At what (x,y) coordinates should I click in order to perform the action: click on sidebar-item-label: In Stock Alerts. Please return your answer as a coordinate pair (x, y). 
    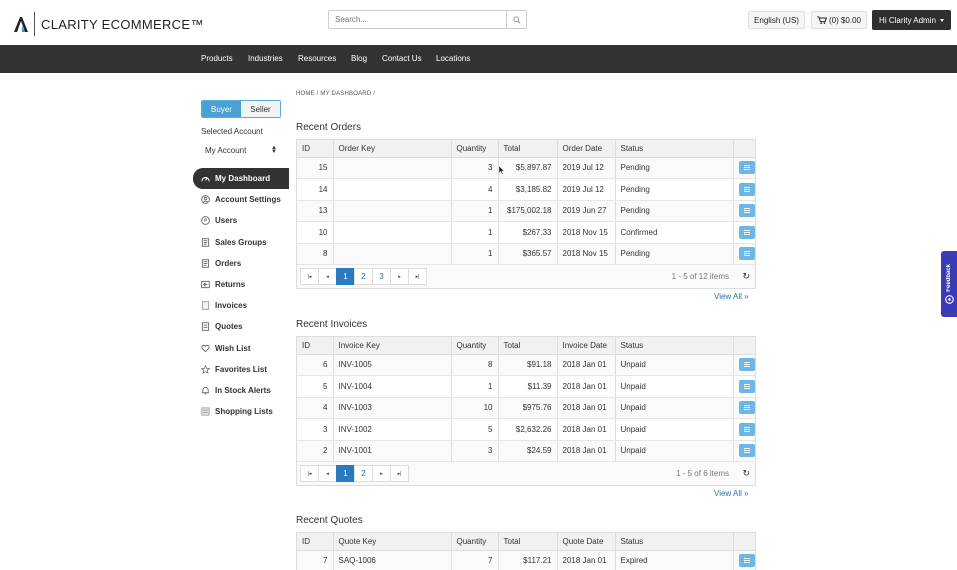
    Looking at the image, I should click on (243, 390).